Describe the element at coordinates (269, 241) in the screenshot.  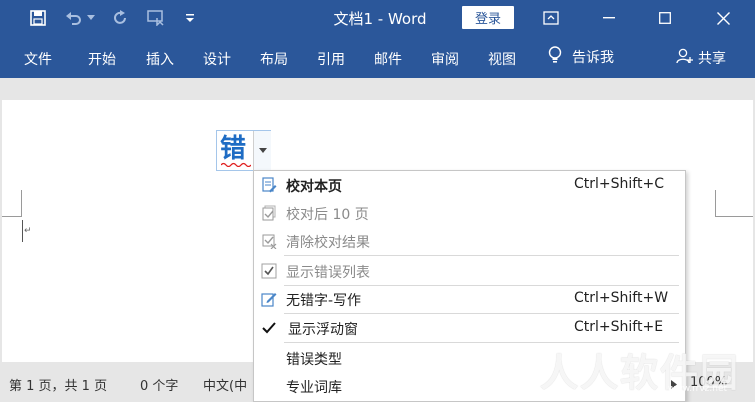
I see `clear-results-icon` at that location.